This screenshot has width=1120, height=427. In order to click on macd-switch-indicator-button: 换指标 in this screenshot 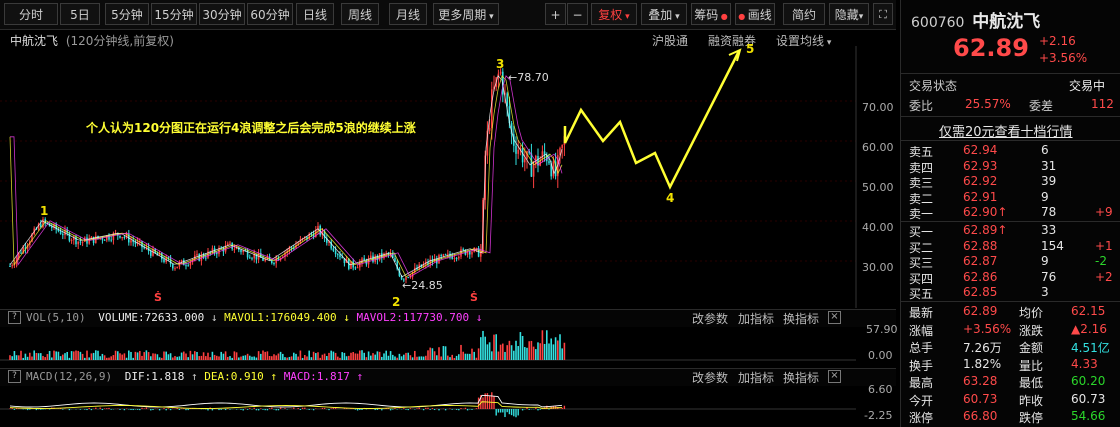, I will do `click(801, 377)`.